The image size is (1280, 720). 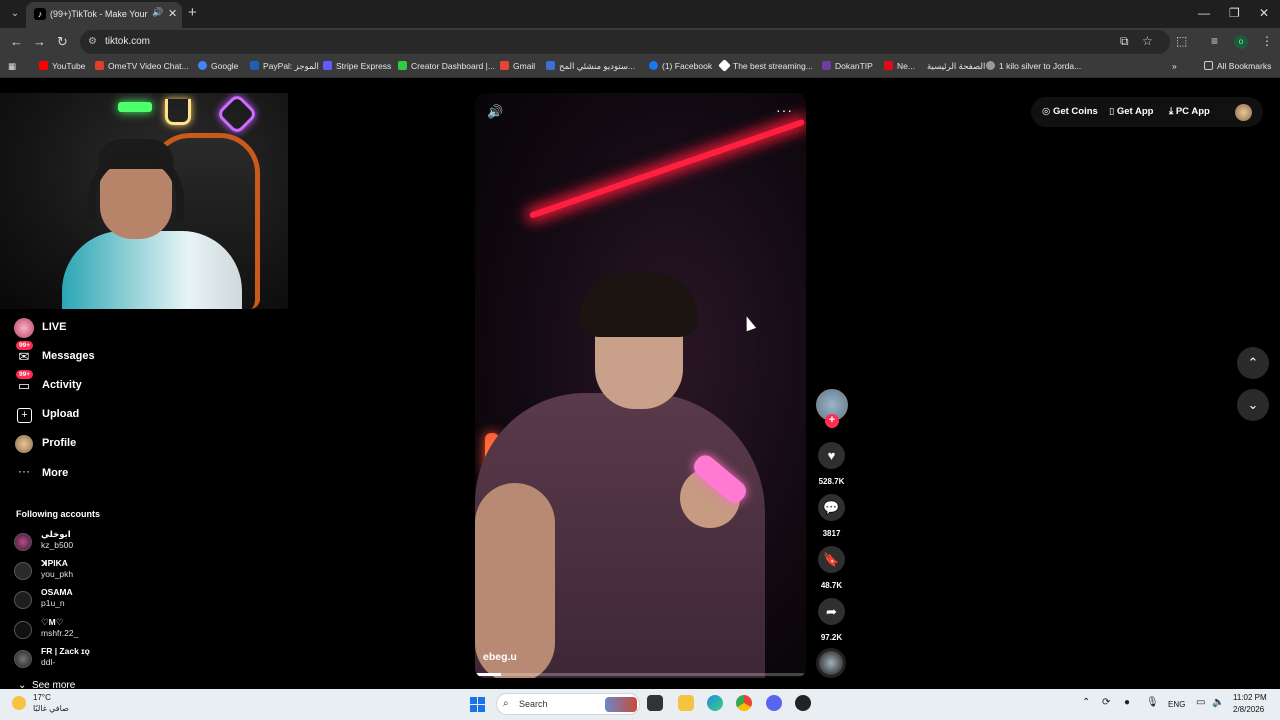 I want to click on minimize-icon: —, so click(x=1204, y=13).